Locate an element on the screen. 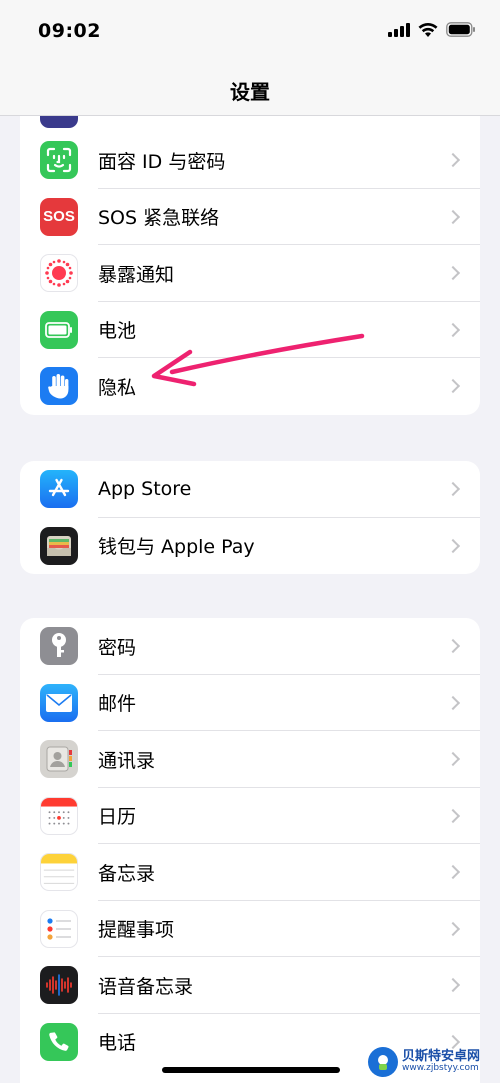  watermark: 贝斯特安卓网 www.zjbstyy.com is located at coordinates (432, 1062).